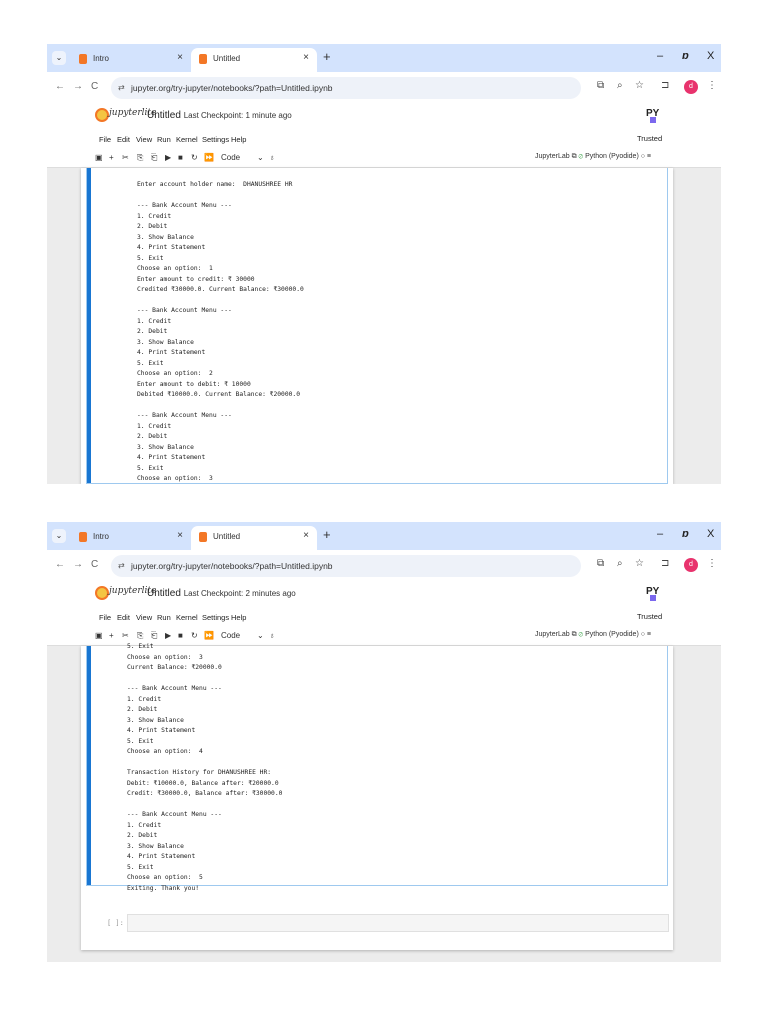 Image resolution: width=768 pixels, height=1024 pixels. Describe the element at coordinates (203, 537) in the screenshot. I see `jupyter-favicon-icon` at that location.